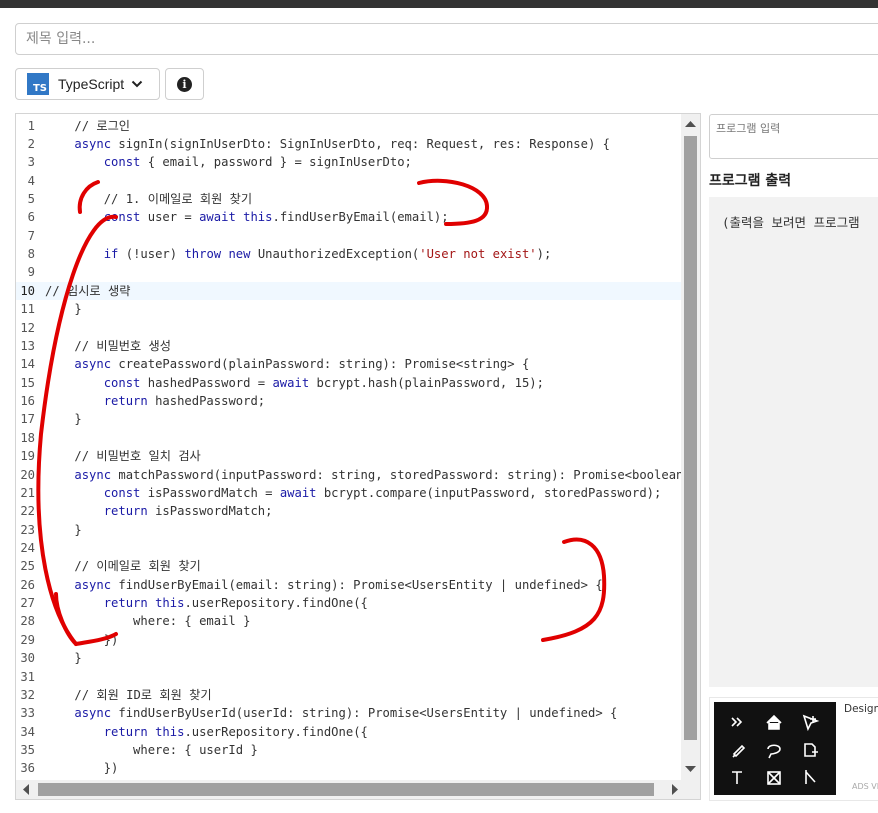 The image size is (878, 813). Describe the element at coordinates (349, 199) in the screenshot. I see `code-line: 5 // 1. 이메일로 회원 찾기` at that location.